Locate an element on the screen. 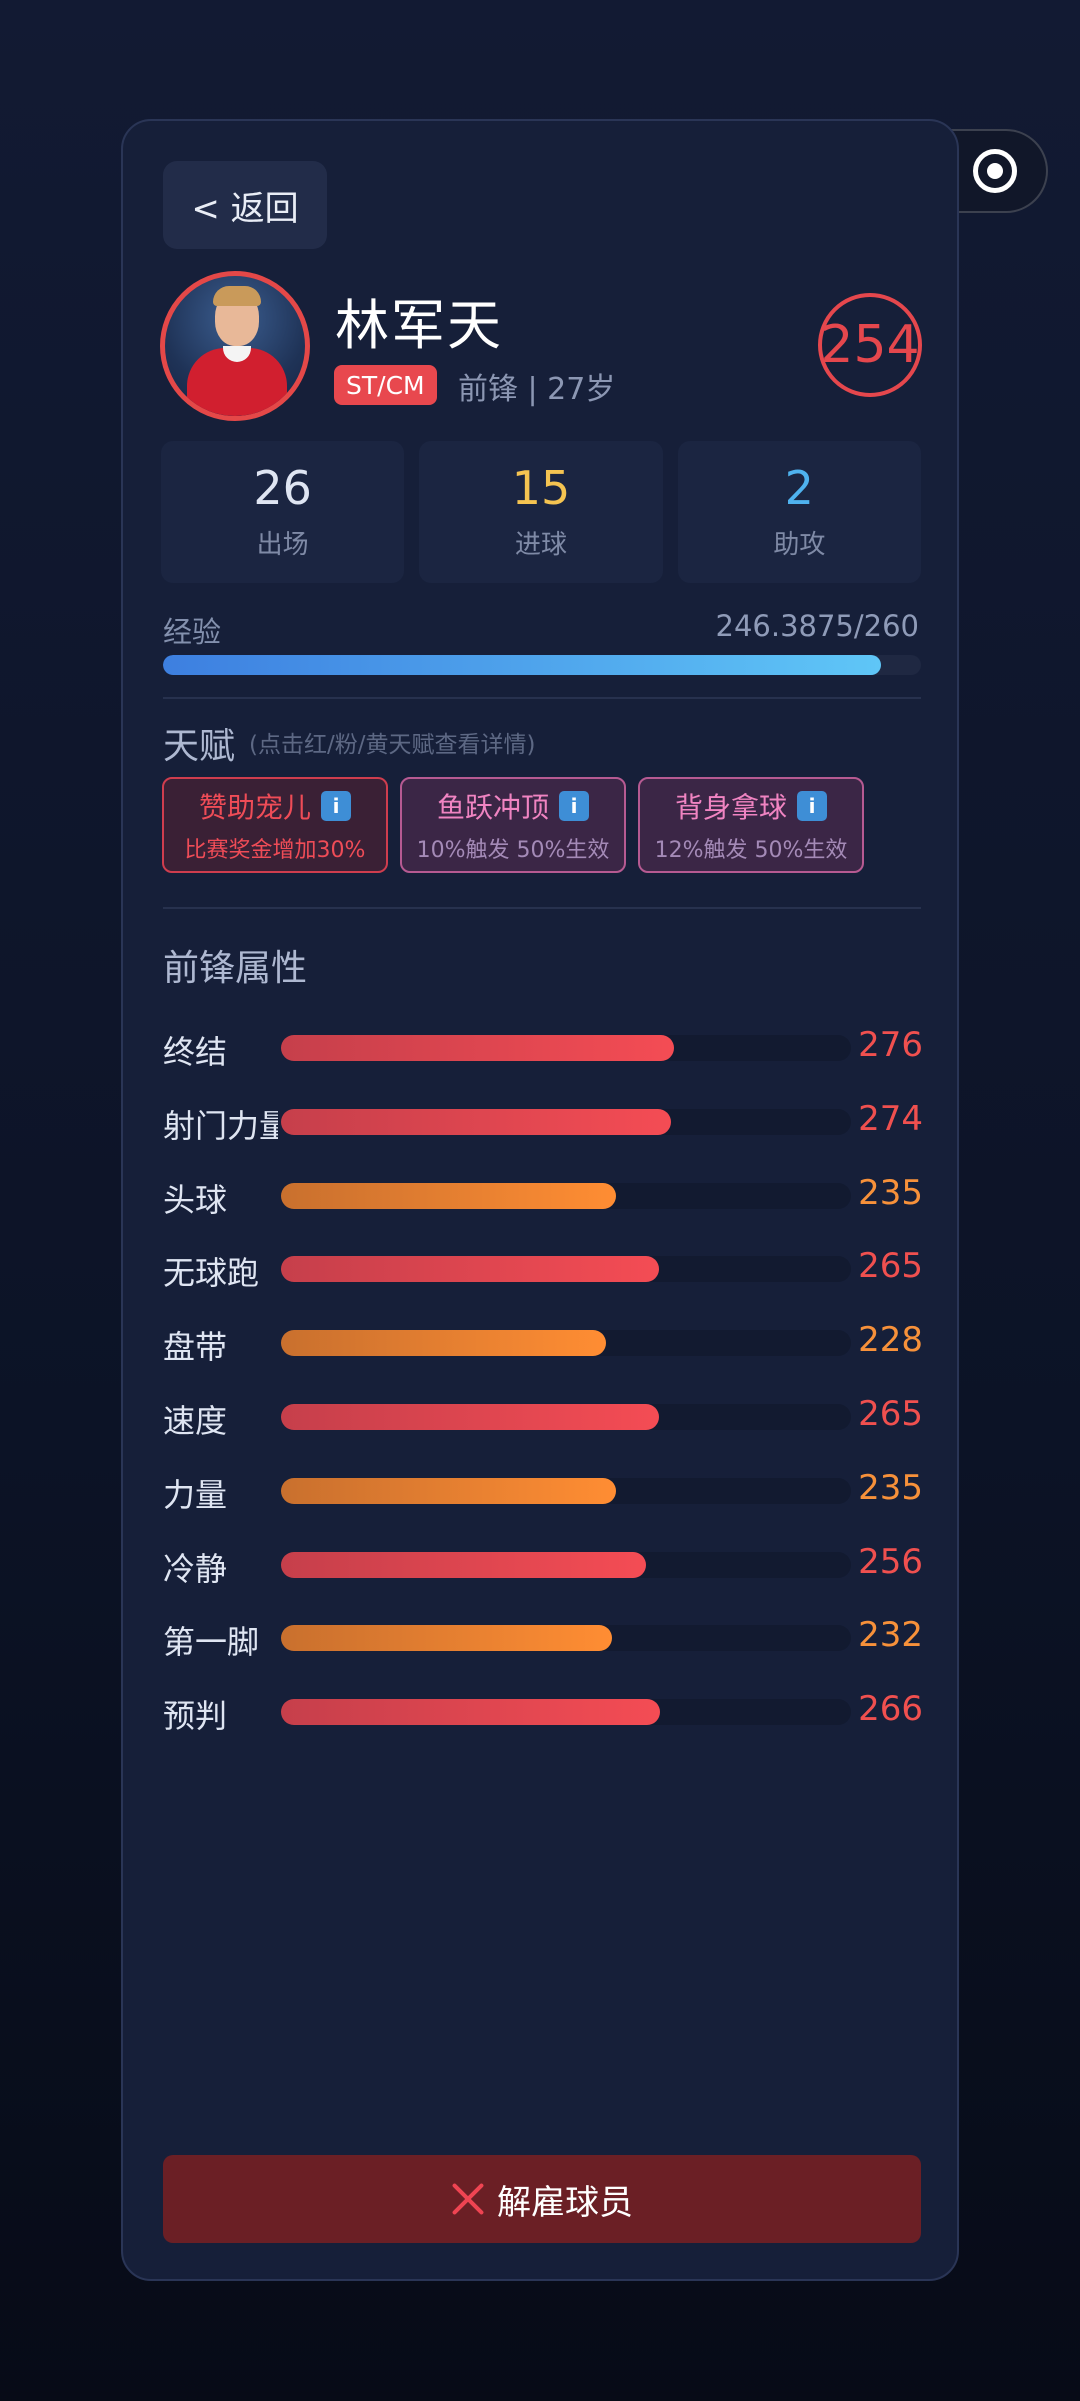 This screenshot has height=2401, width=1080. talent-name-row: 鱼跃冲顶 i is located at coordinates (513, 806).